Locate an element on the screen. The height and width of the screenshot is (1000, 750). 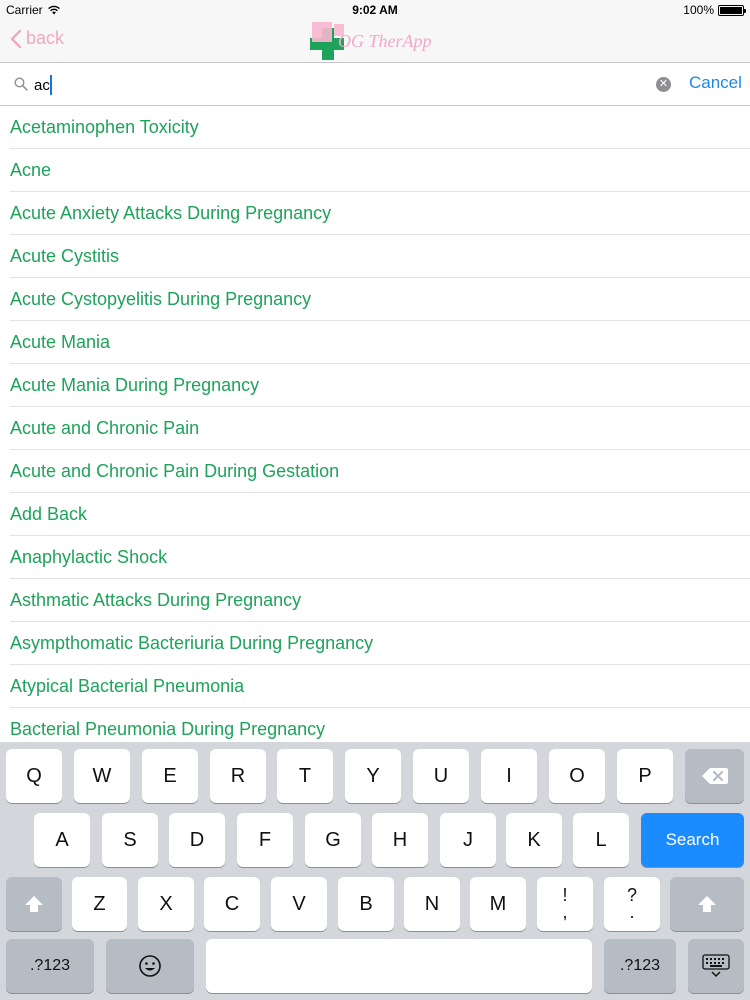
list-item-label: Bacterial Pneumonia During Pregnancy is located at coordinates (168, 728).